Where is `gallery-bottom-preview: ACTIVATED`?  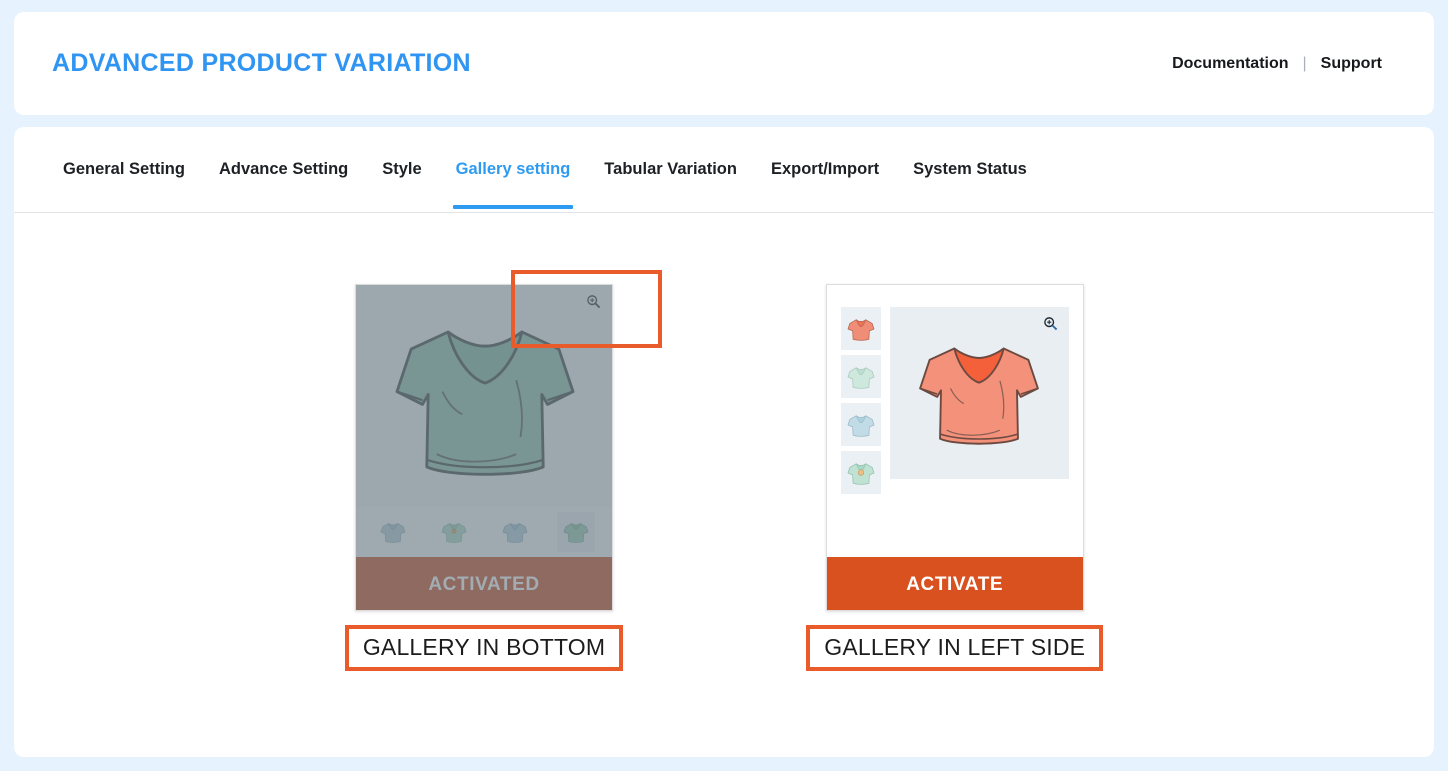
gallery-bottom-preview: ACTIVATED is located at coordinates (484, 447).